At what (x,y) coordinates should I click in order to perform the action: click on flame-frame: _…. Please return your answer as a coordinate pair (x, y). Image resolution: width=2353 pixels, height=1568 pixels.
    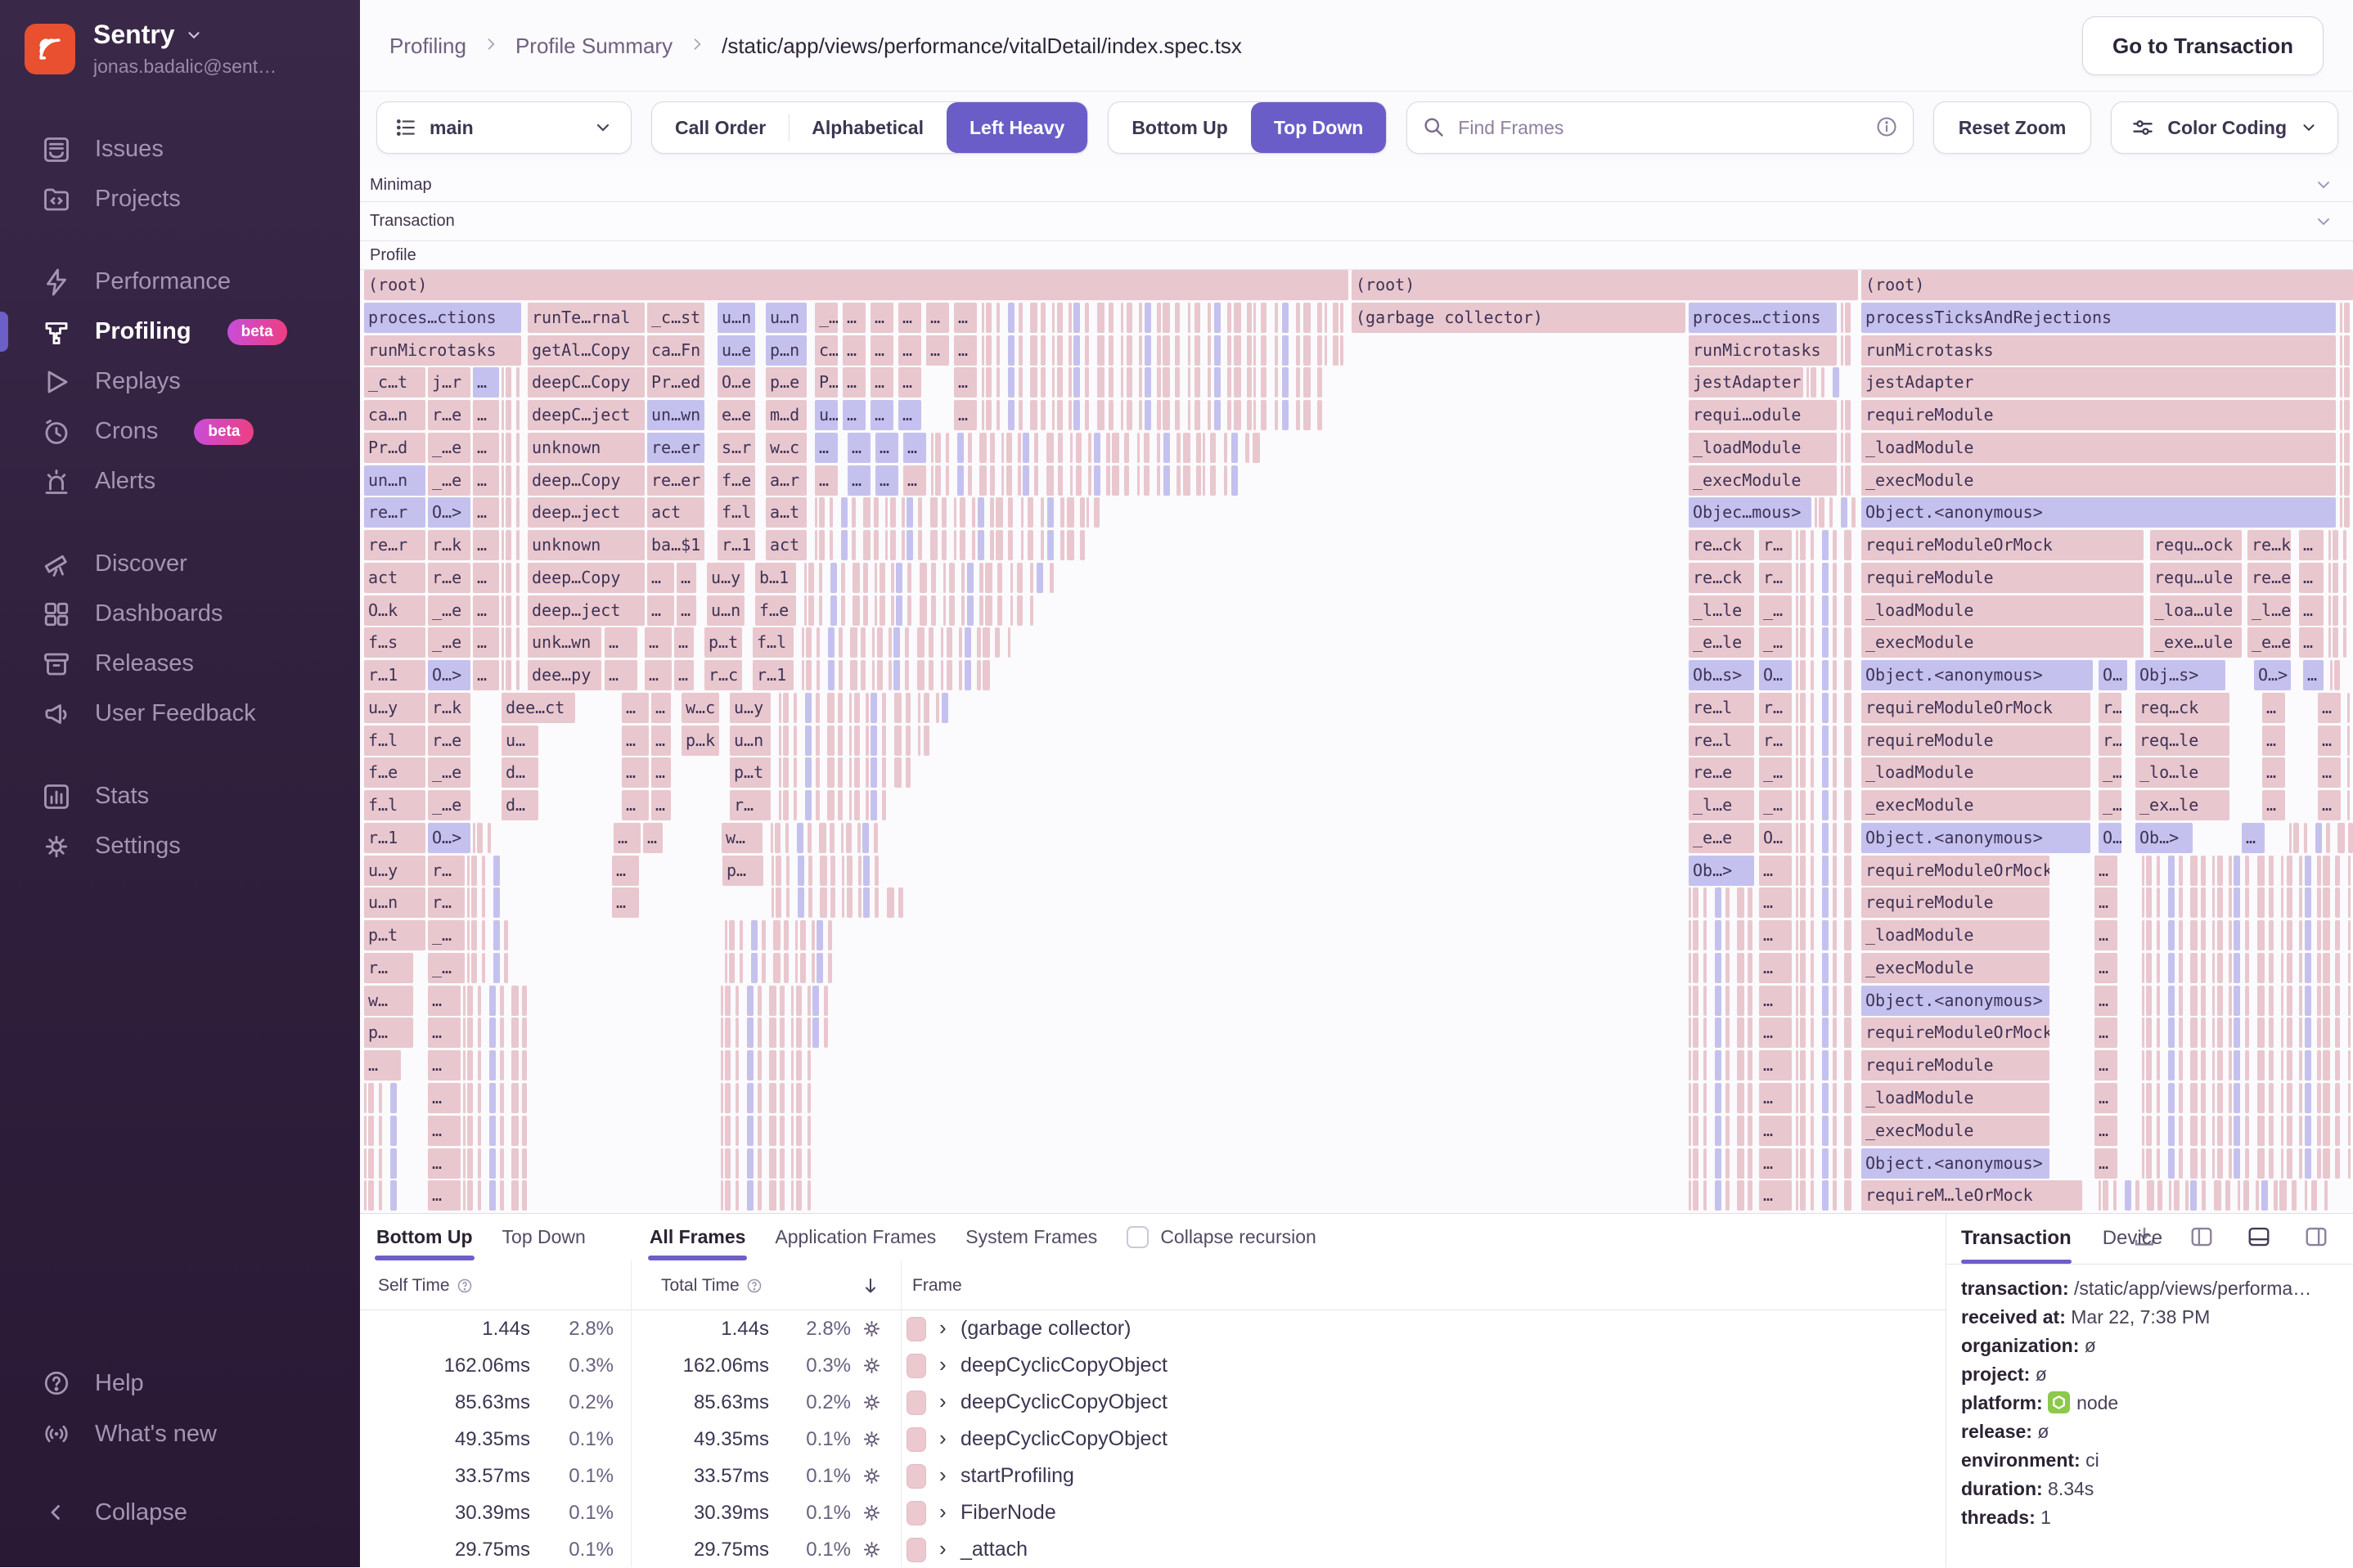
    Looking at the image, I should click on (446, 936).